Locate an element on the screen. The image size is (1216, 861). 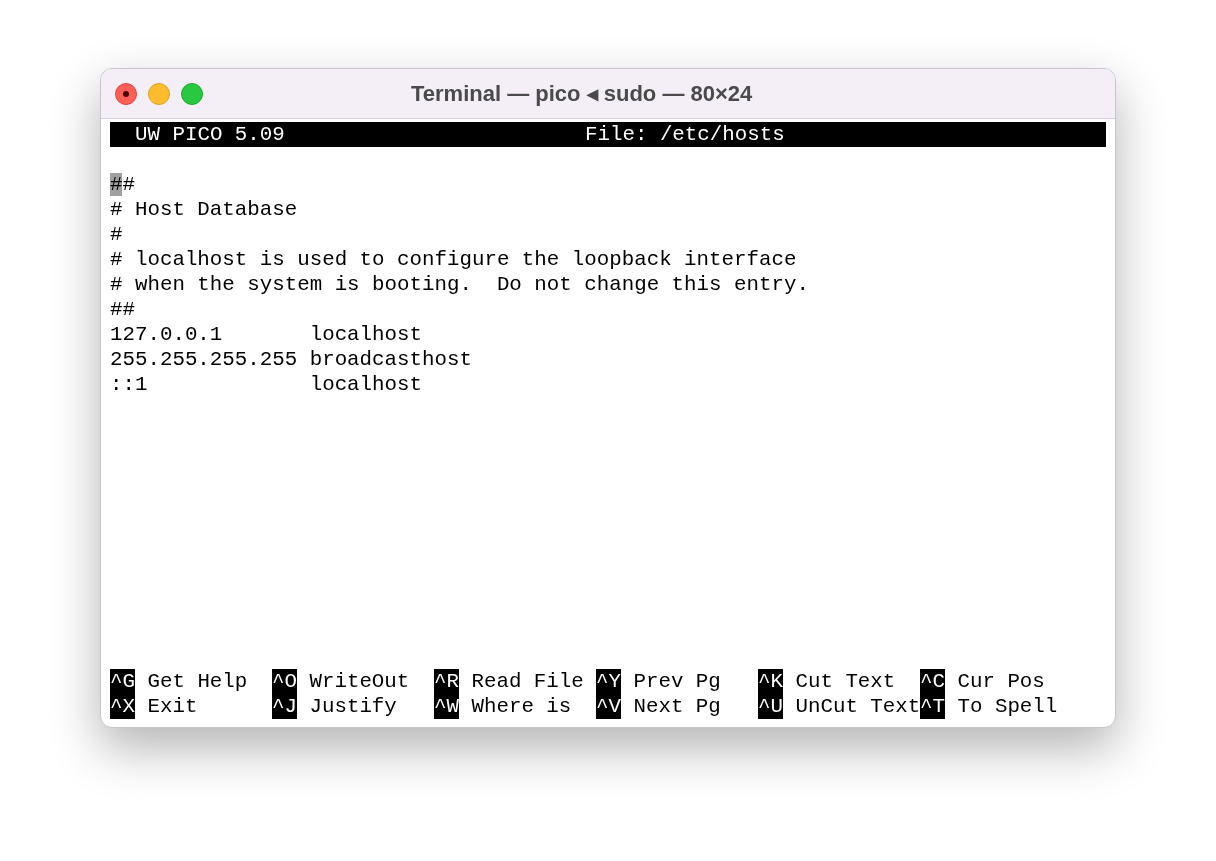
file-line: 127.0.0.1 localhost is located at coordinates (266, 334).